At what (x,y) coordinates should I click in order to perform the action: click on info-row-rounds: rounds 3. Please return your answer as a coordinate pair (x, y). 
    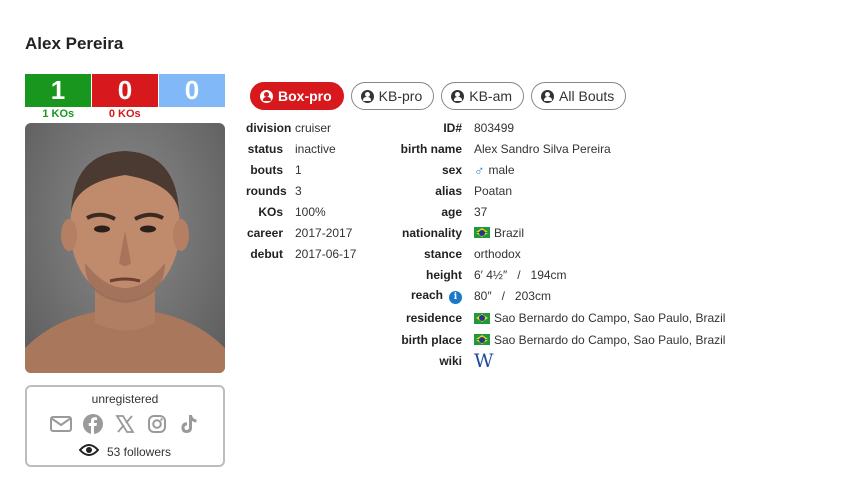
    Looking at the image, I should click on (301, 190).